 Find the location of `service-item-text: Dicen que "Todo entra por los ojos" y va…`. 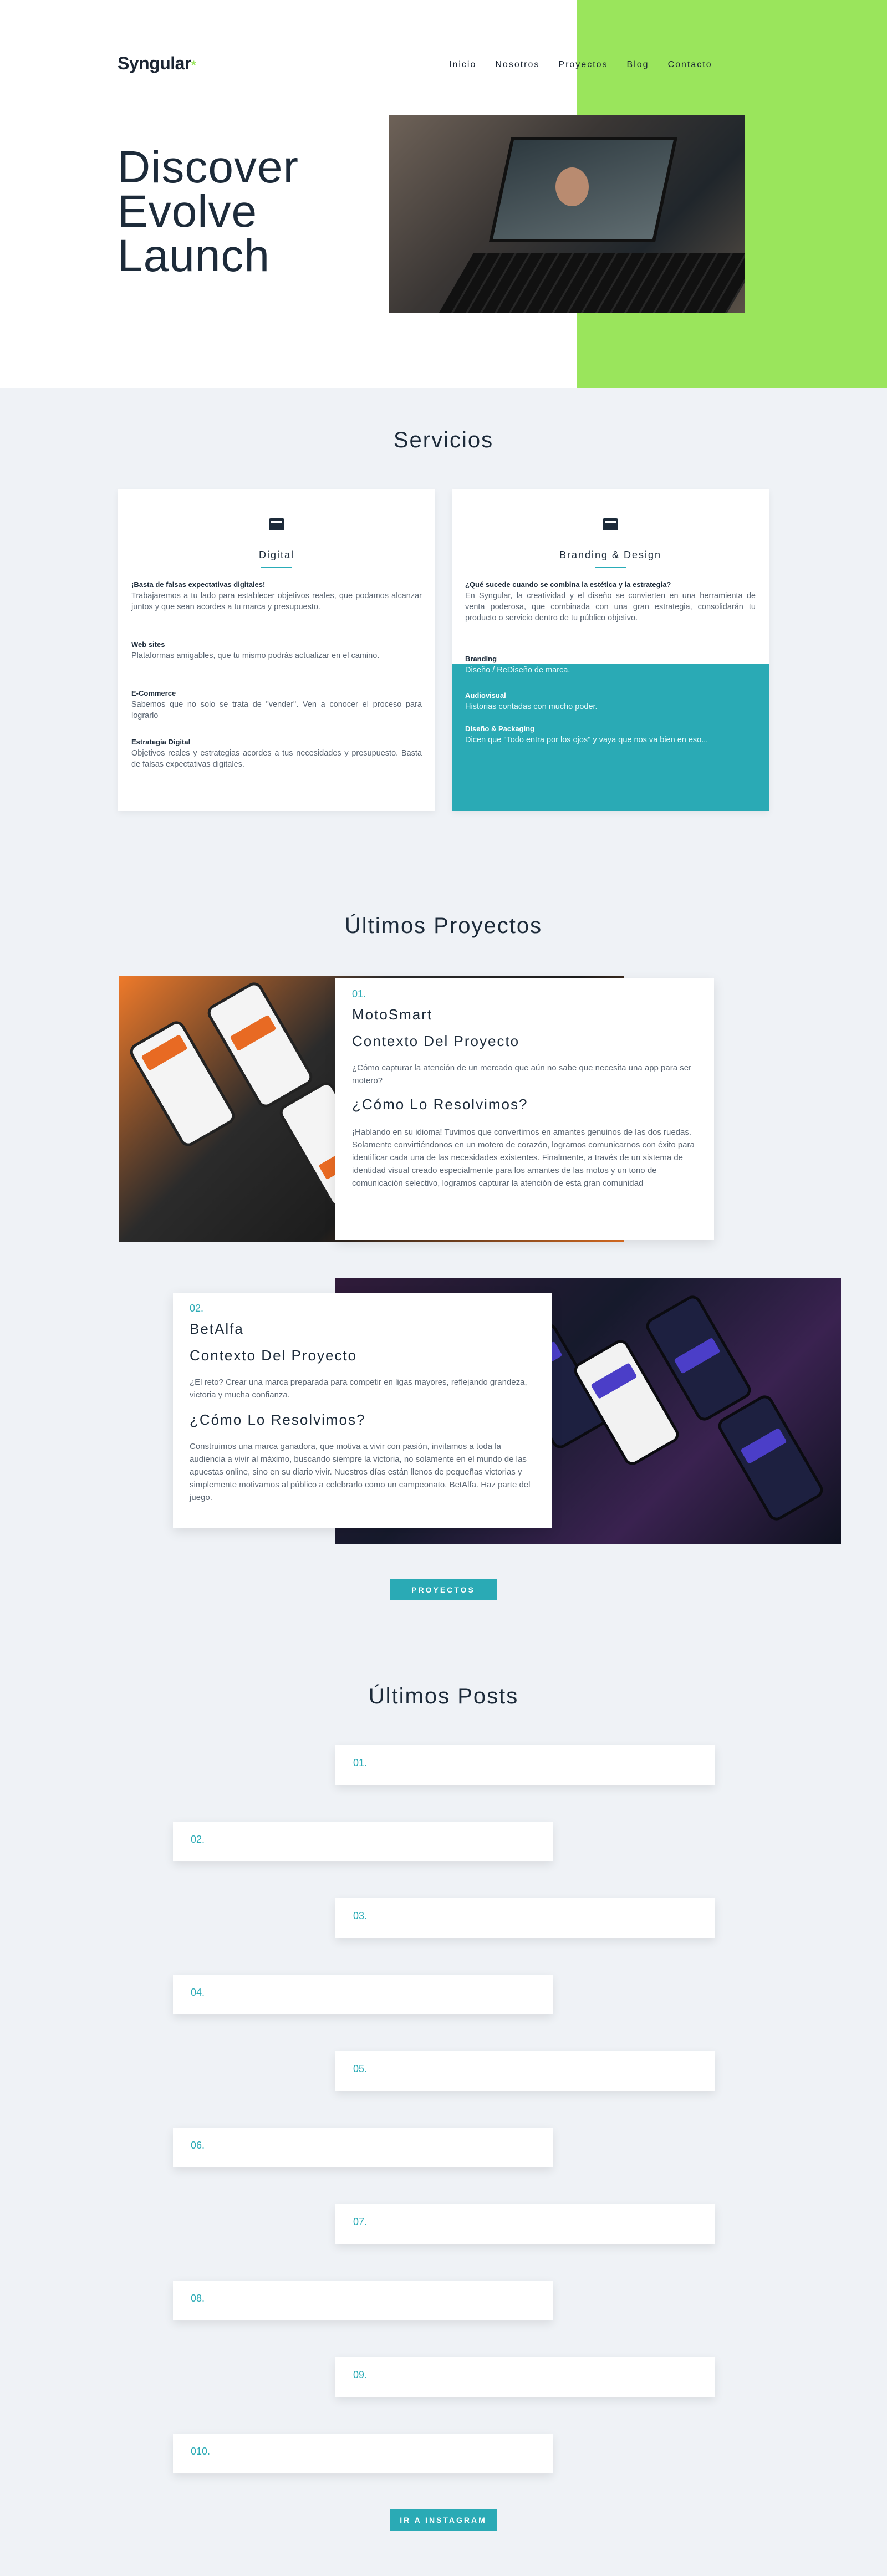

service-item-text: Dicen que "Todo entra por los ojos" y va… is located at coordinates (586, 740).